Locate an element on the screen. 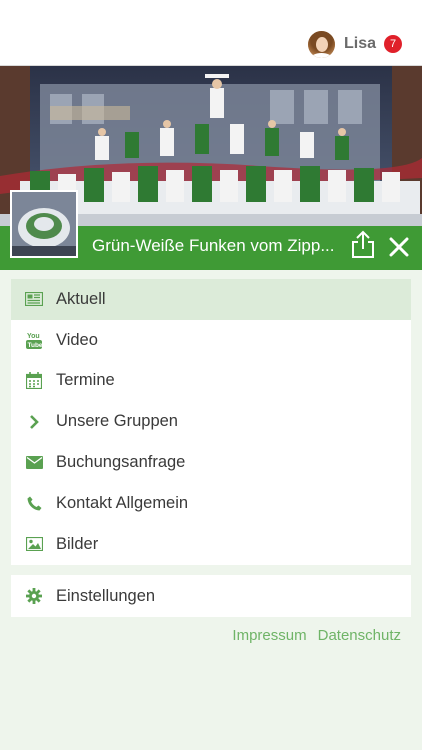 The height and width of the screenshot is (750, 422). close-icon is located at coordinates (399, 247).